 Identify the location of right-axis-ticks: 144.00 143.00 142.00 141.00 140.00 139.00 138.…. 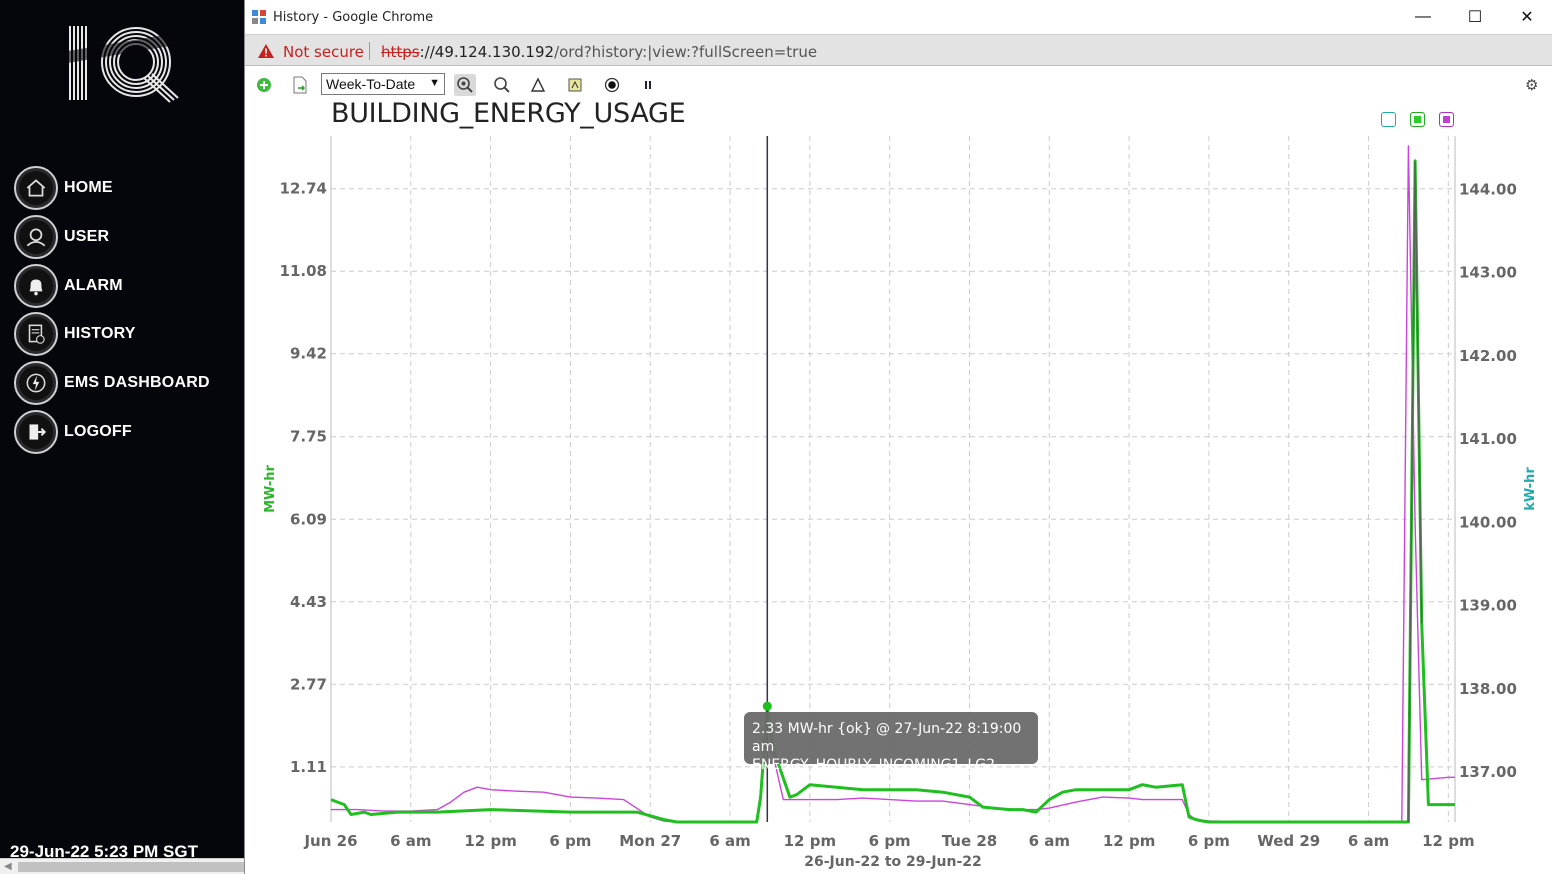
(1488, 480).